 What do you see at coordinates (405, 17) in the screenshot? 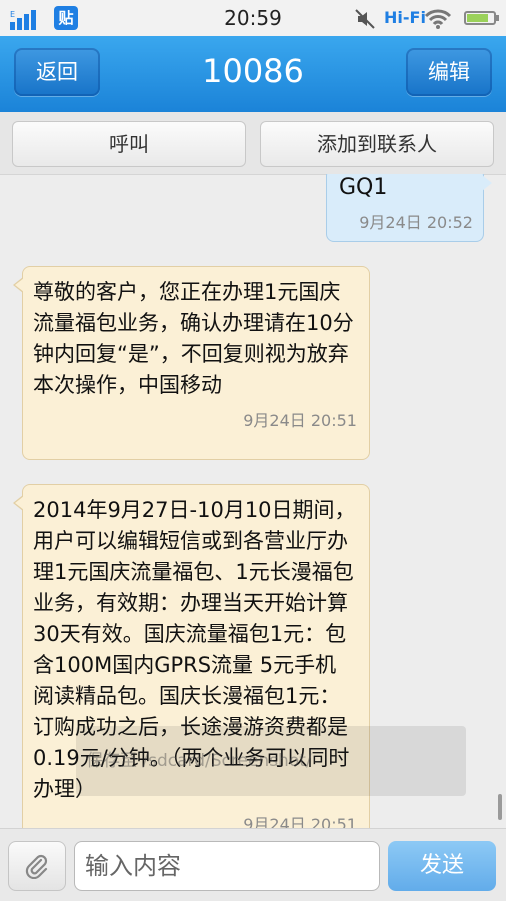
I see `hifi-label: Hi-Fi` at bounding box center [405, 17].